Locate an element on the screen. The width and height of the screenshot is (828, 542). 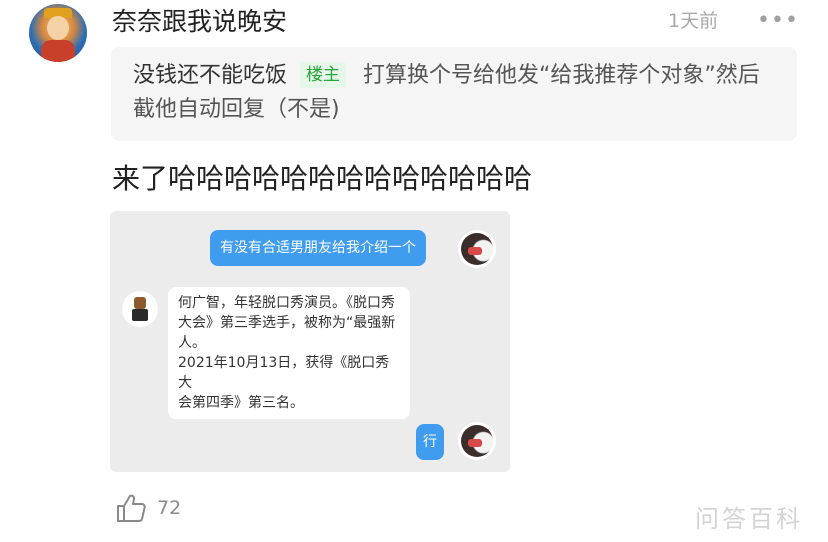
quoted-comment-text: 没钱还不能吃饭 楼主 打算换个号给他发“给我推荐个对象”然后截他自动回复（不是) is located at coordinates (453, 93).